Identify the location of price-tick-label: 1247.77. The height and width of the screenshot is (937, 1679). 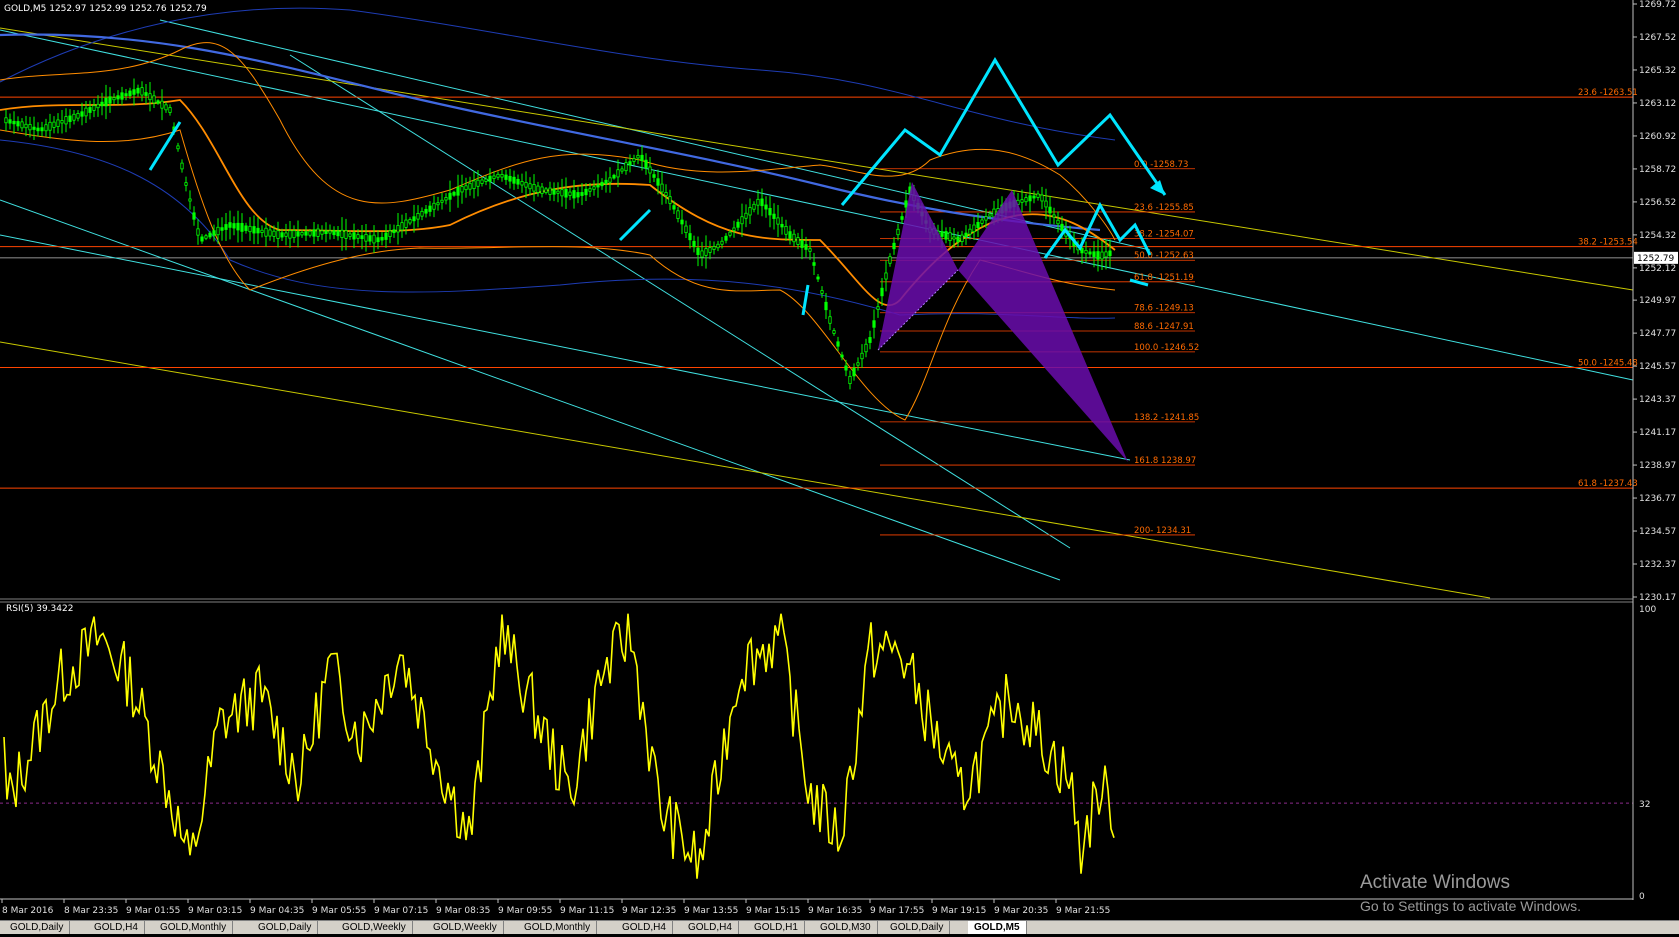
(1657, 334).